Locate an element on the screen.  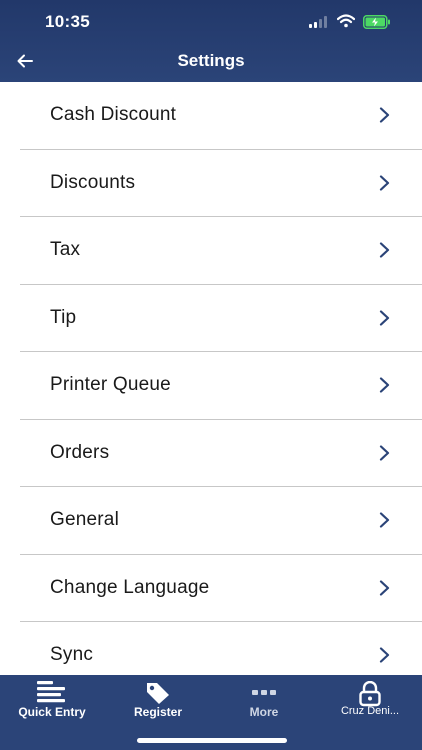
status-time: 10:35 is located at coordinates (67, 21).